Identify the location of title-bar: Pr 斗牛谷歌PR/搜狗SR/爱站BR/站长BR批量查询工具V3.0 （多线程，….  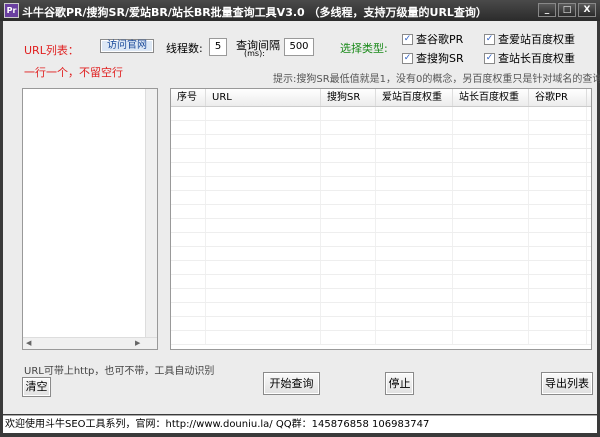
(300, 10).